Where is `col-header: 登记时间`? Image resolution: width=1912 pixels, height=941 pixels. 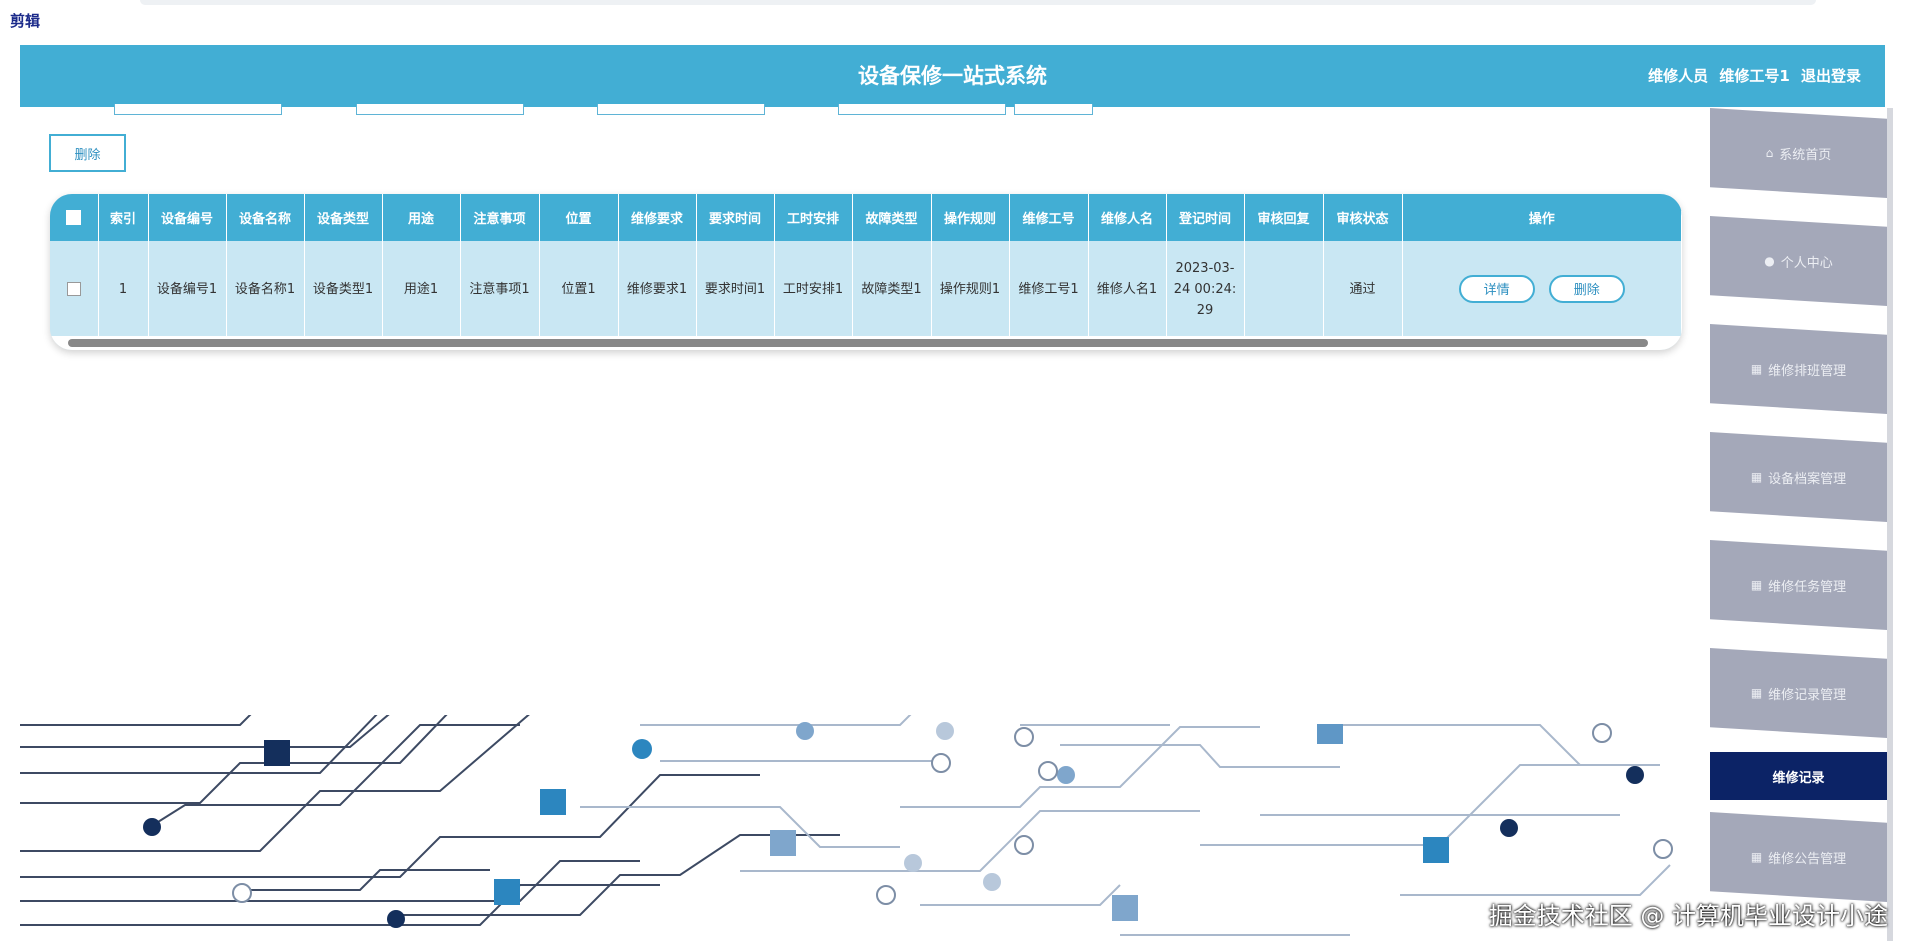 col-header: 登记时间 is located at coordinates (1205, 217).